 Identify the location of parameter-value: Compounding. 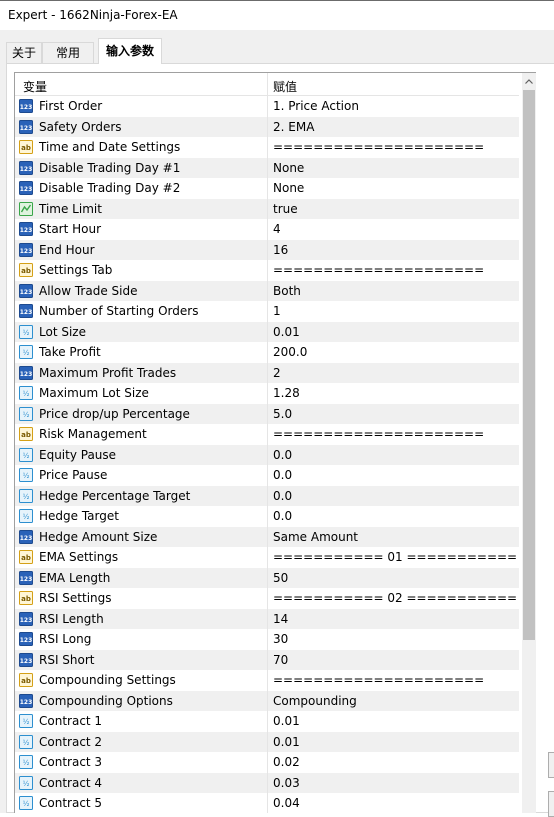
(315, 701).